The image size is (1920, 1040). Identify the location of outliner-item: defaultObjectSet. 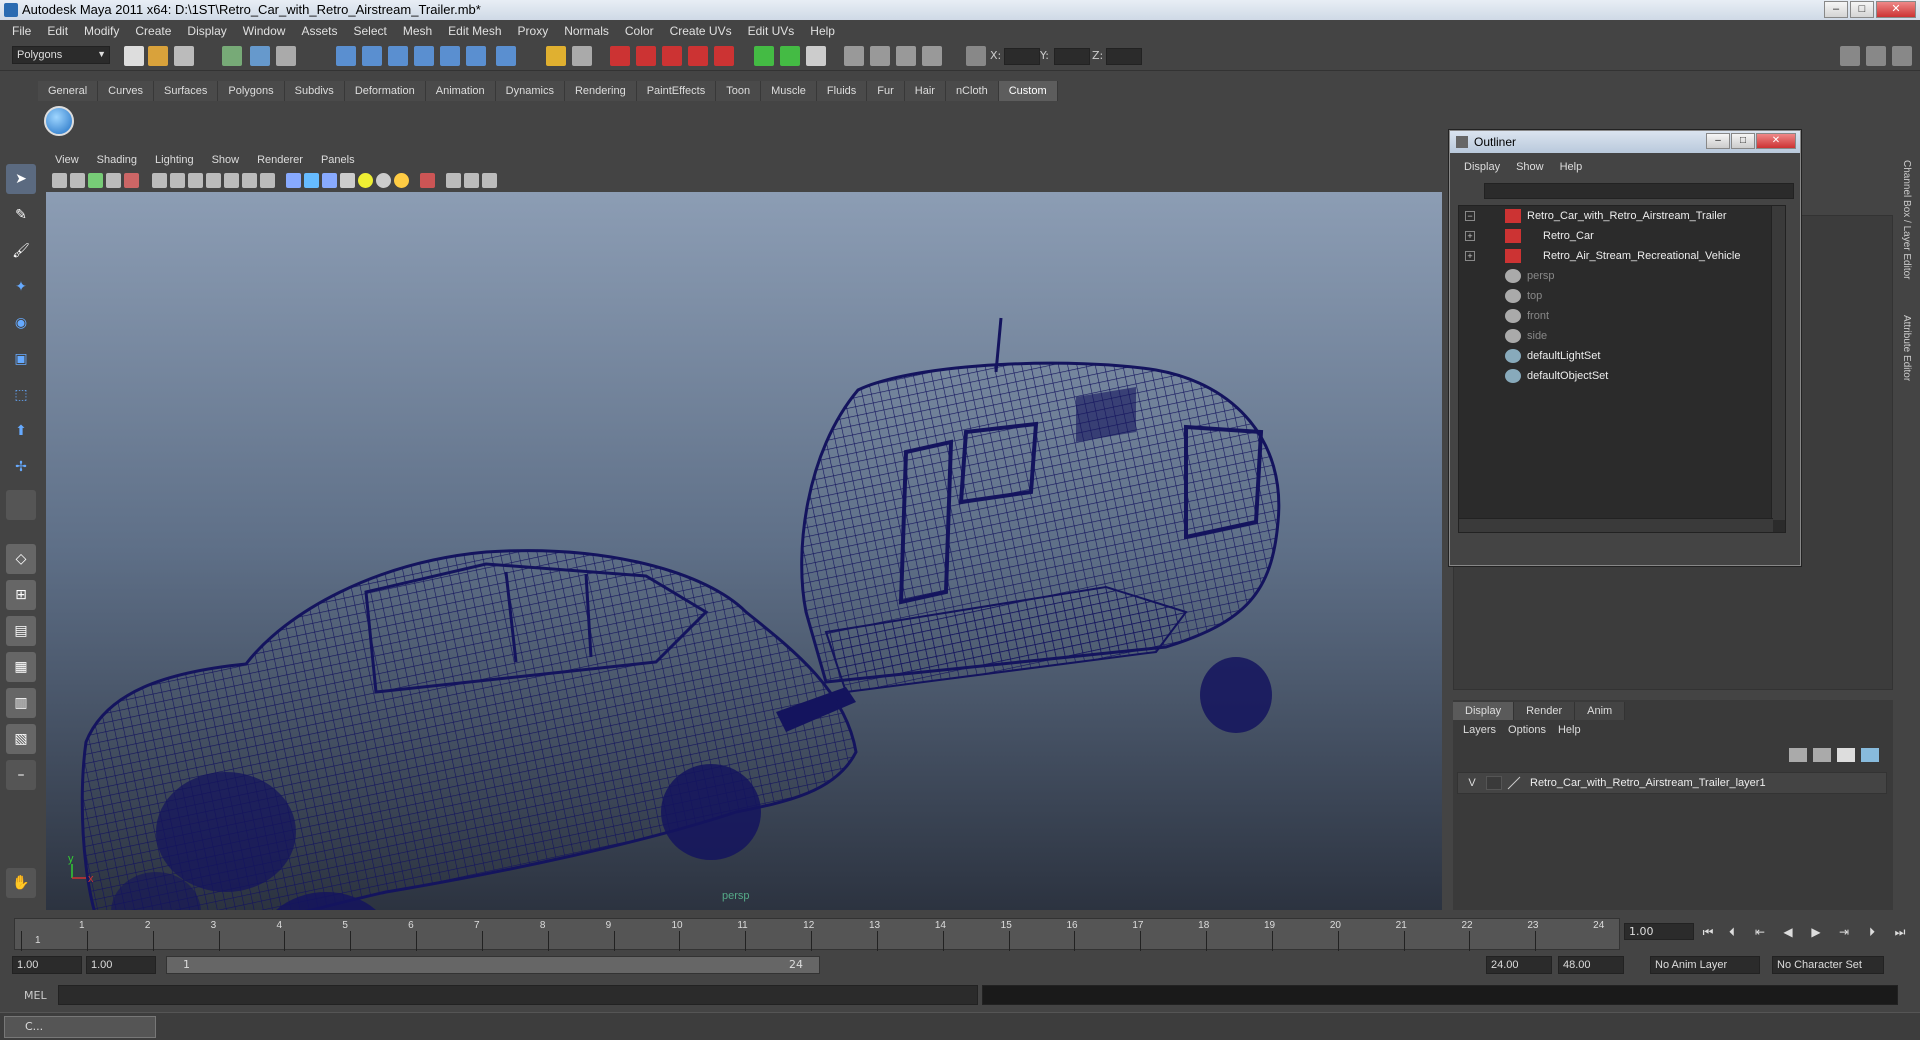
(1614, 376).